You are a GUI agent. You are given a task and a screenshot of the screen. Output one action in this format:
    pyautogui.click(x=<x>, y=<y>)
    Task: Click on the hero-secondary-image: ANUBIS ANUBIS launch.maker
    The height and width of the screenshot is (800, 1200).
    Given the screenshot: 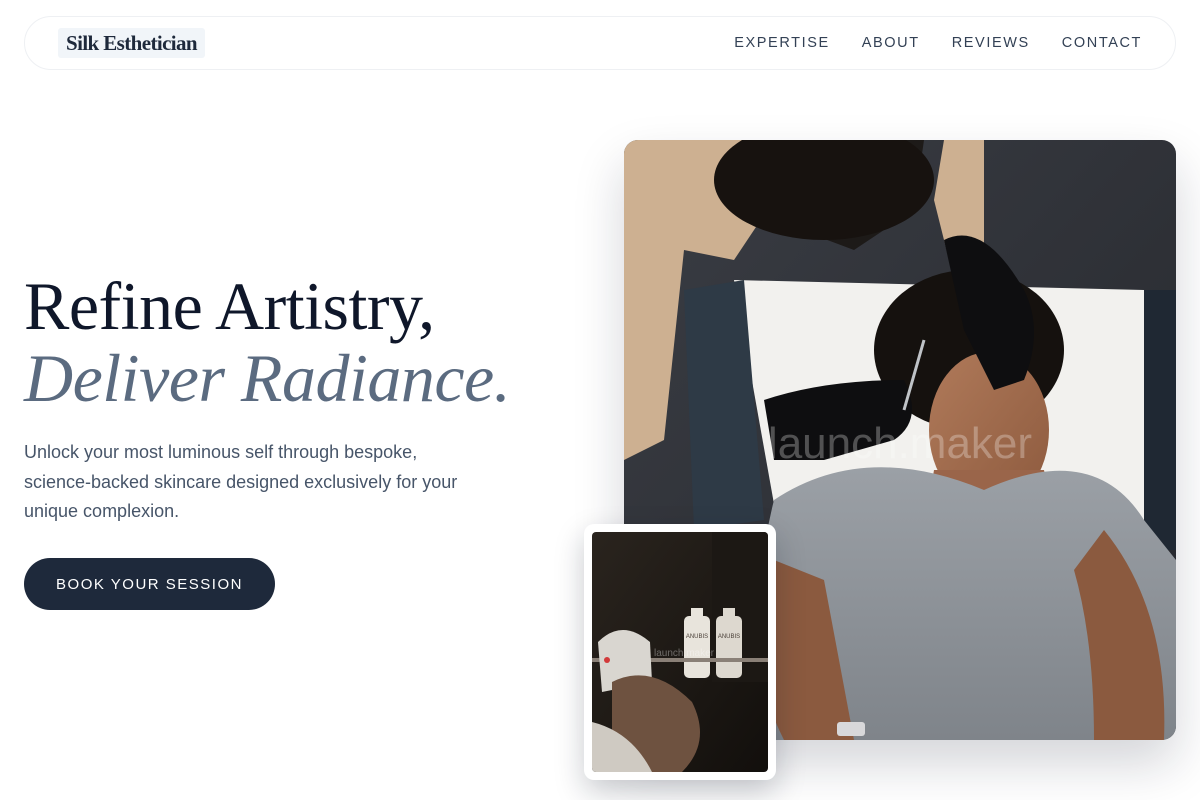 What is the action you would take?
    pyautogui.click(x=680, y=652)
    